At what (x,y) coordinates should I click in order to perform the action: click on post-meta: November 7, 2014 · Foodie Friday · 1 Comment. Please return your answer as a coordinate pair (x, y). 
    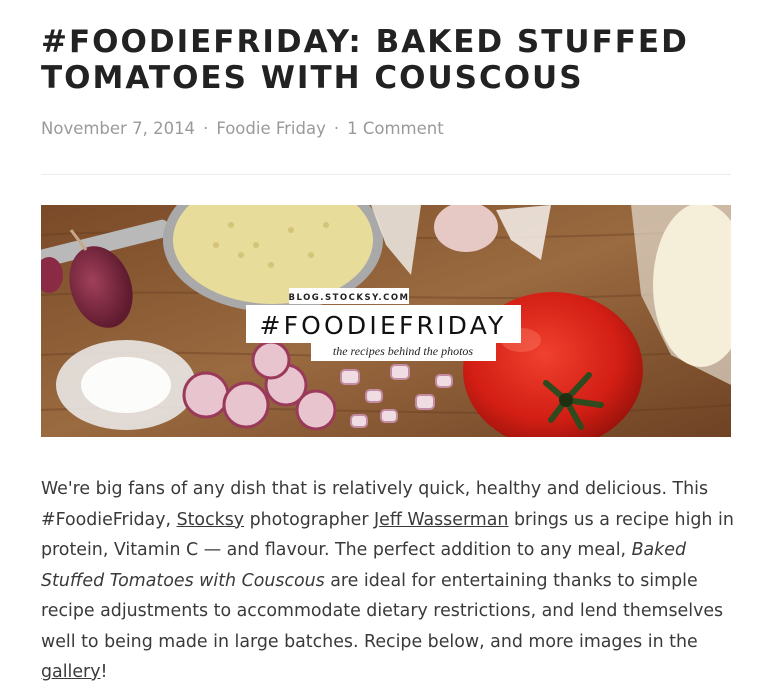
    Looking at the image, I should click on (242, 128).